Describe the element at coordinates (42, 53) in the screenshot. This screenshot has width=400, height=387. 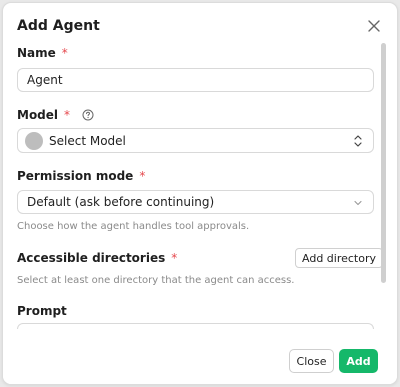
I see `name-label: Name *` at that location.